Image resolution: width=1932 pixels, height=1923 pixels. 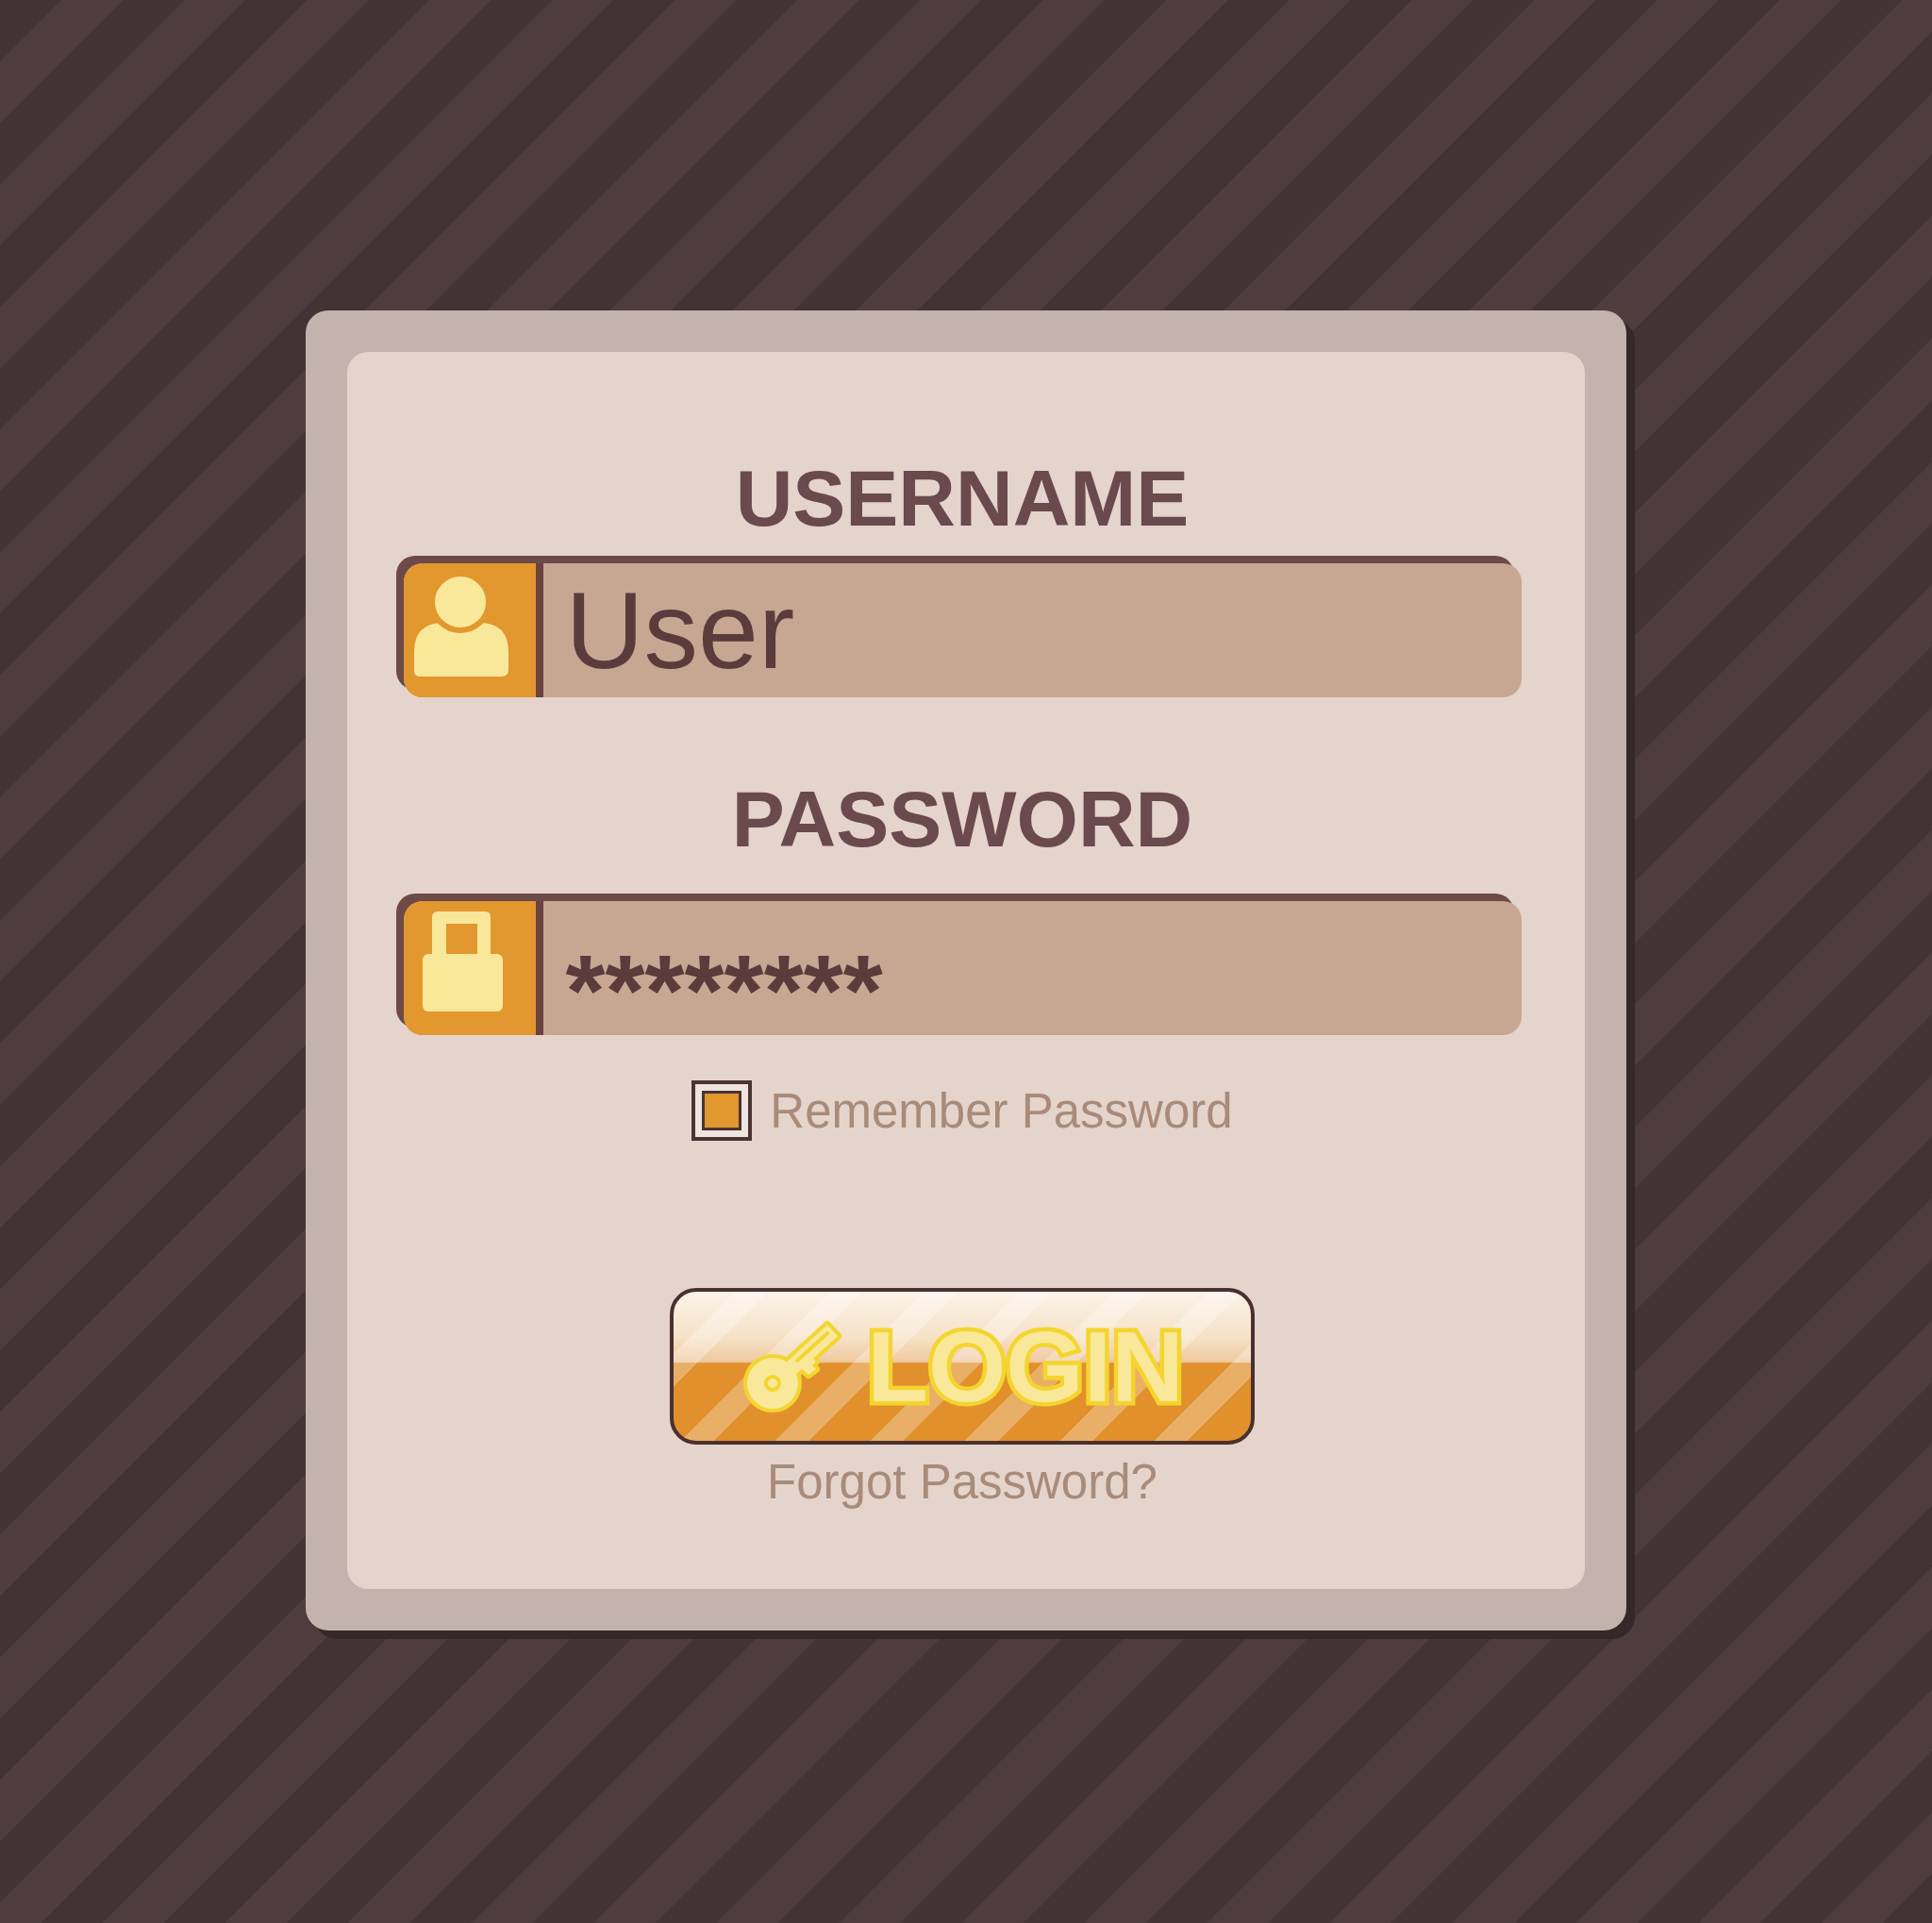 What do you see at coordinates (963, 498) in the screenshot?
I see `username-label: USERNAME` at bounding box center [963, 498].